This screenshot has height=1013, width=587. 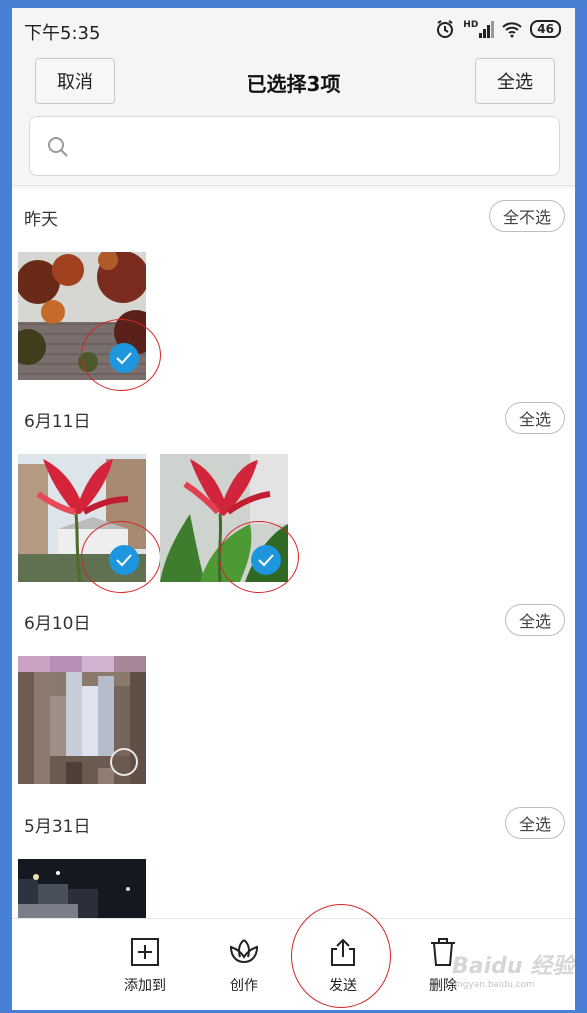 I want to click on search-icon, so click(x=58, y=147).